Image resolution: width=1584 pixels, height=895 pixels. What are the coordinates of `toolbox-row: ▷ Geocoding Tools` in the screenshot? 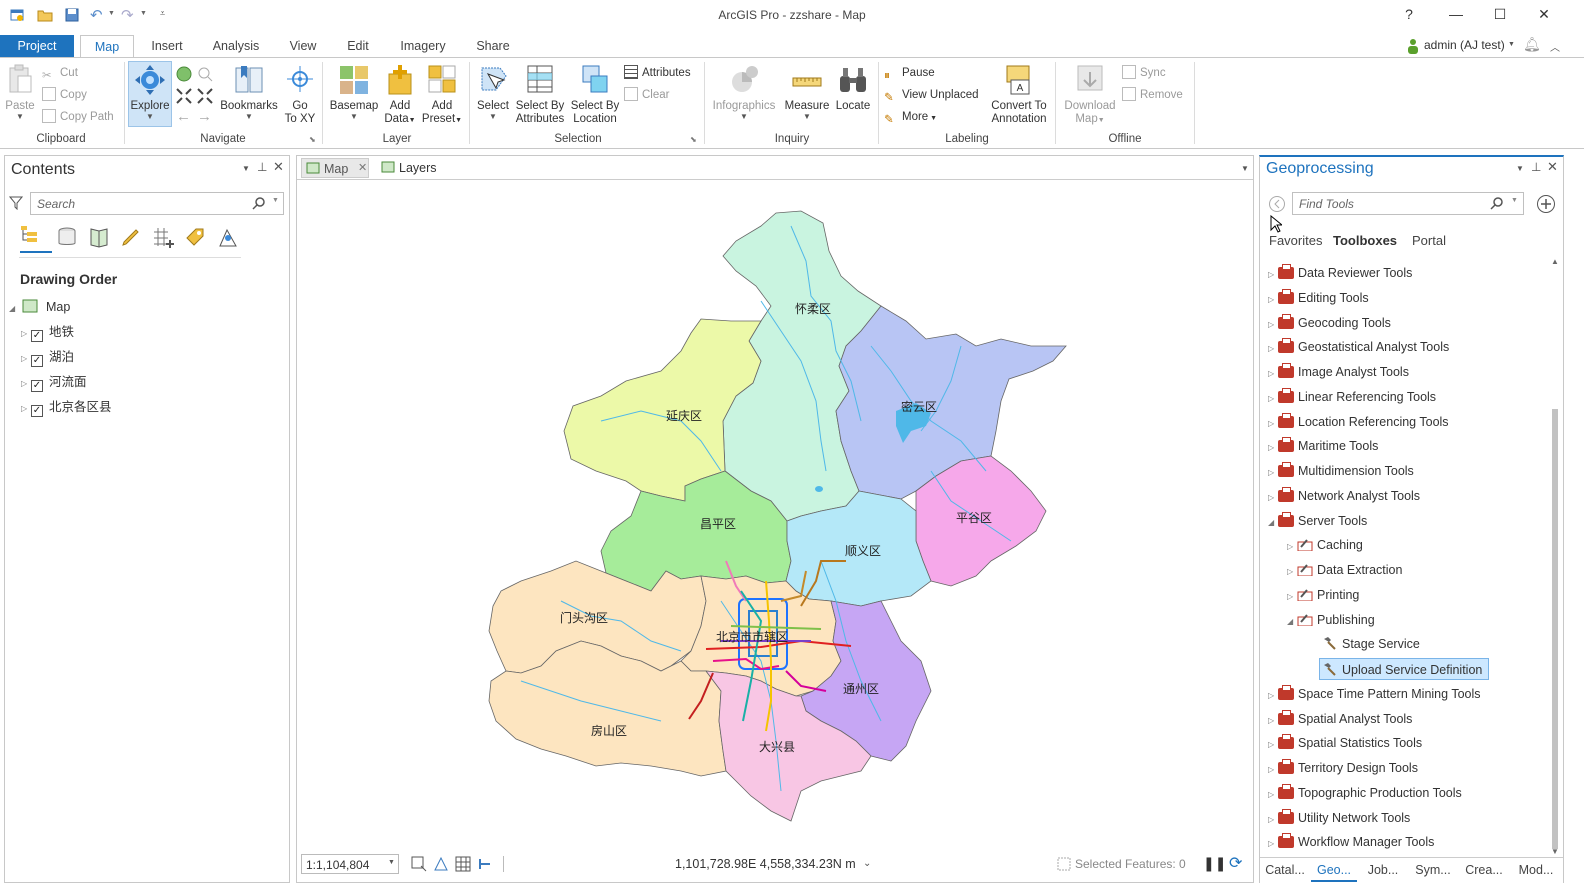 It's located at (1329, 323).